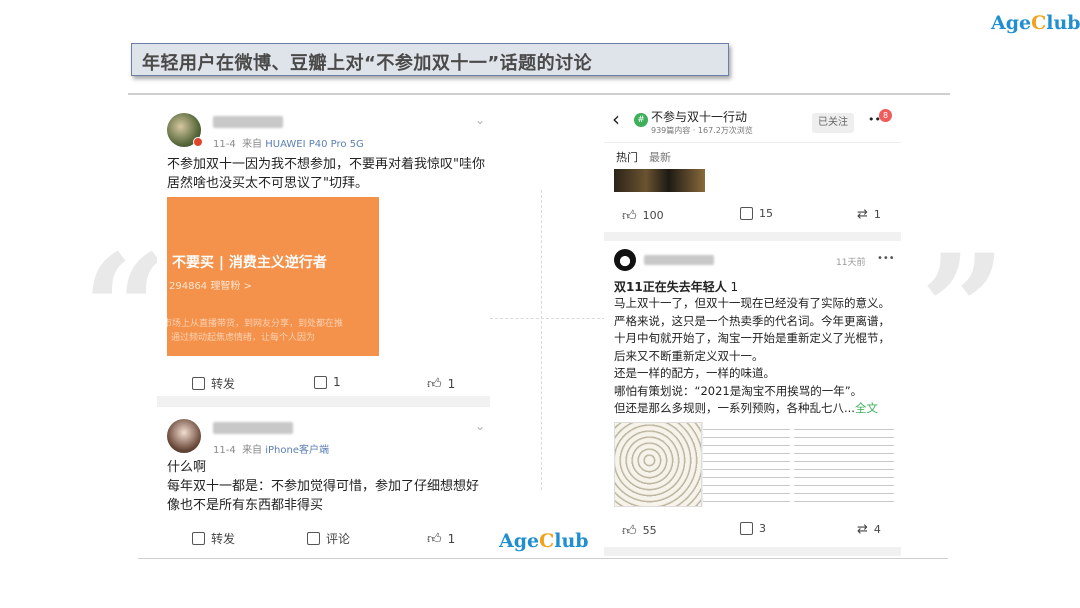 The height and width of the screenshot is (608, 1080). I want to click on comment-button: 评论, so click(328, 538).